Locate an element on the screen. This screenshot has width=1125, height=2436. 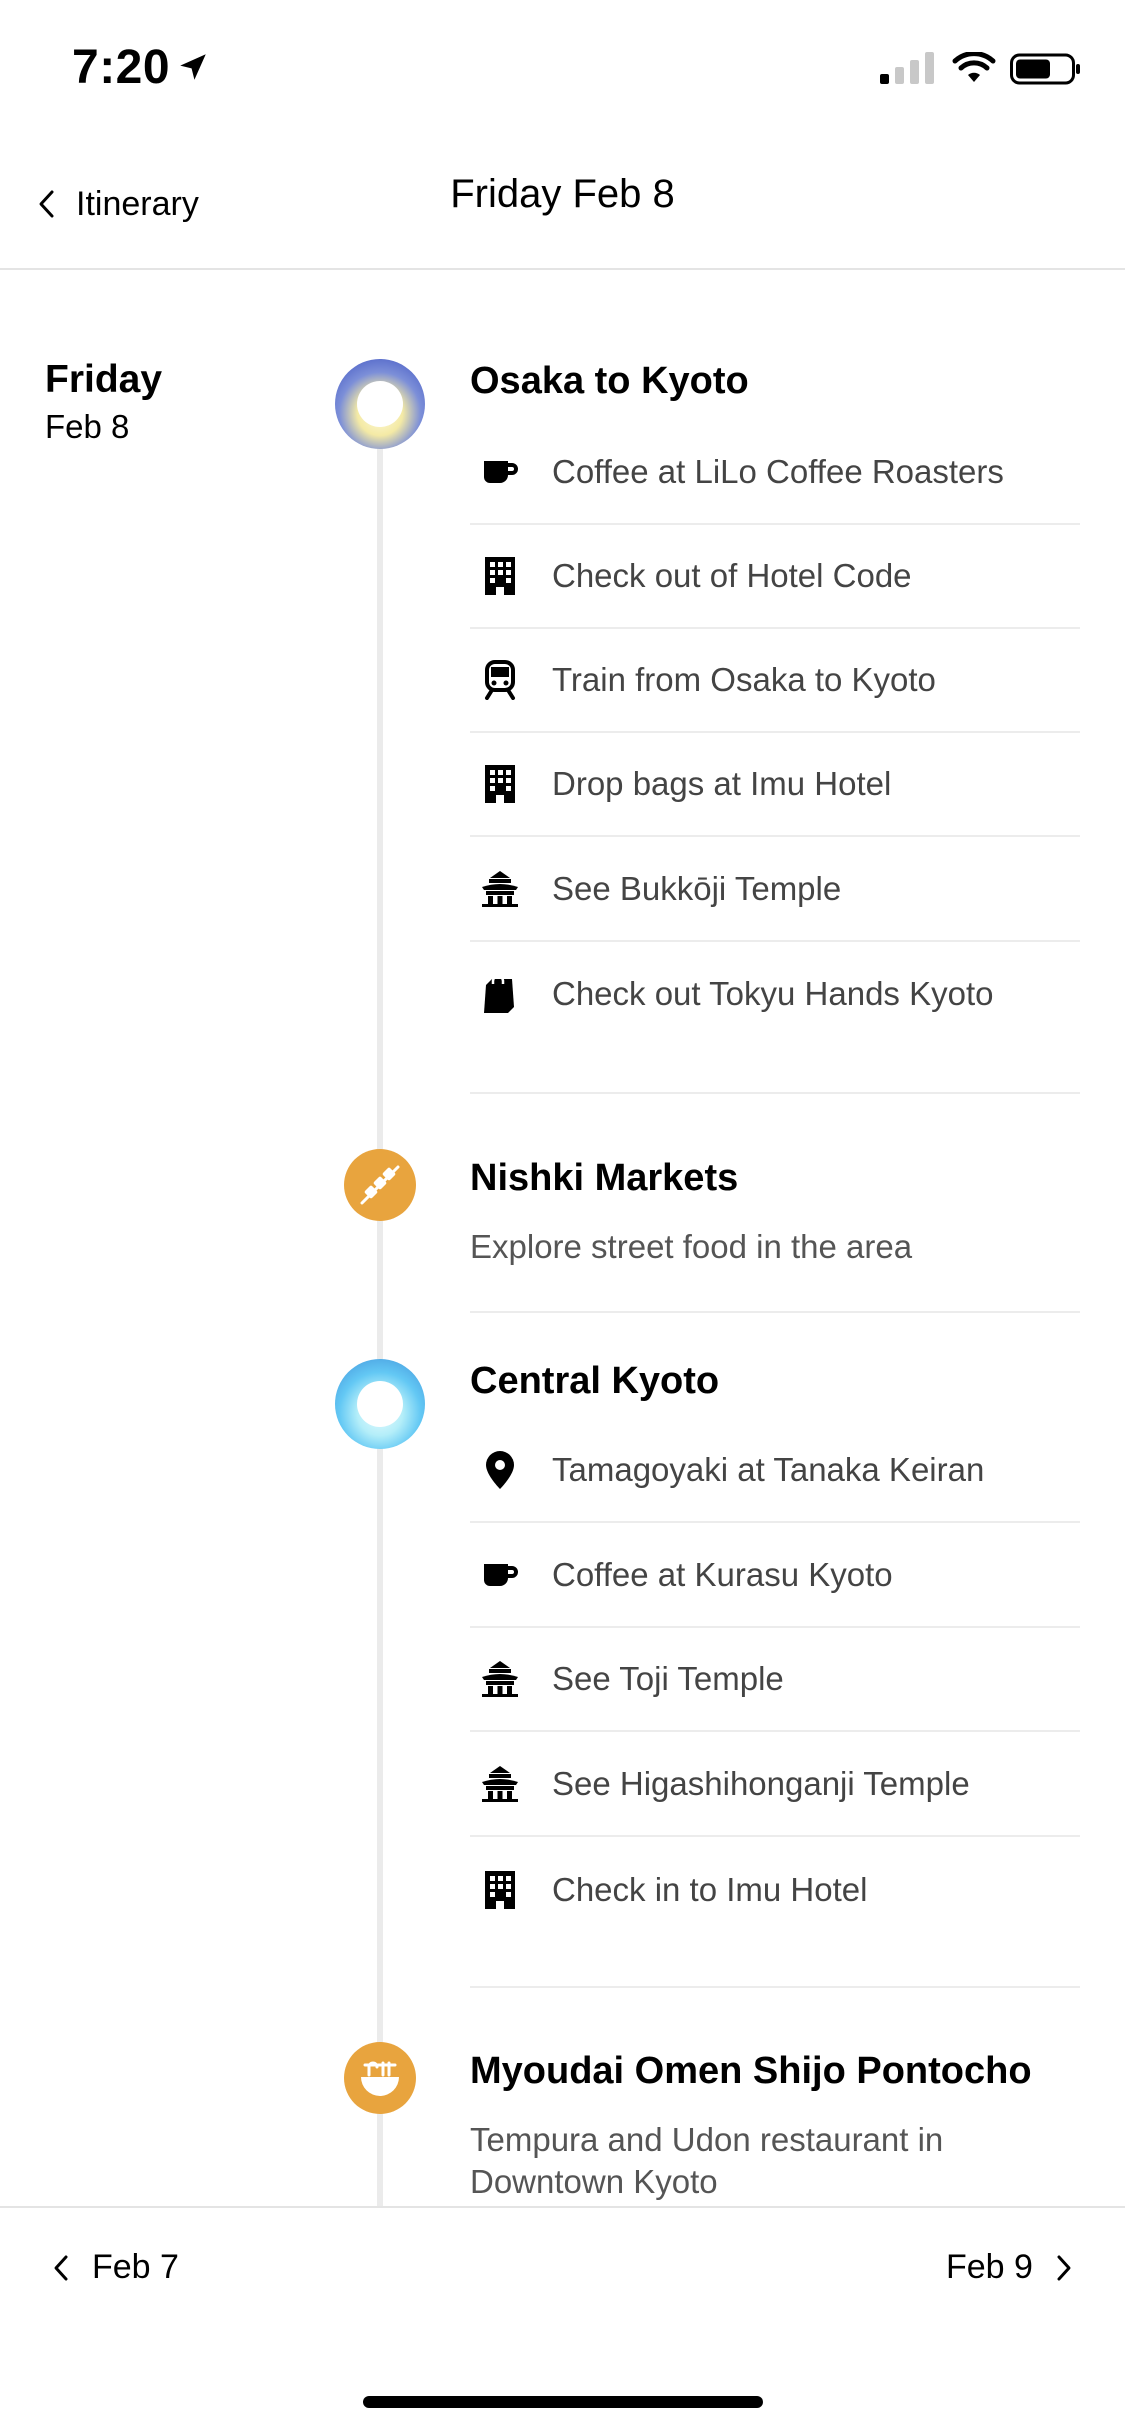
itinerary-item: Drop bags at Imu Hotel is located at coordinates (775, 785).